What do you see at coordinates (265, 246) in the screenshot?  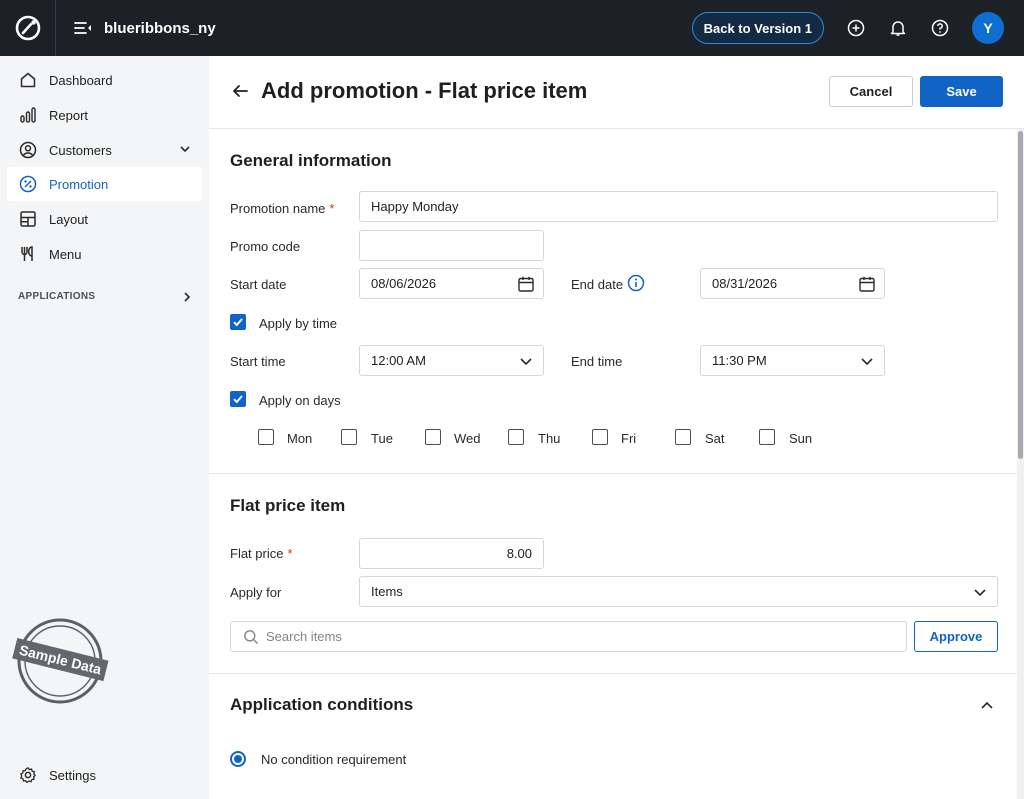 I see `promo-code-label: Promo code` at bounding box center [265, 246].